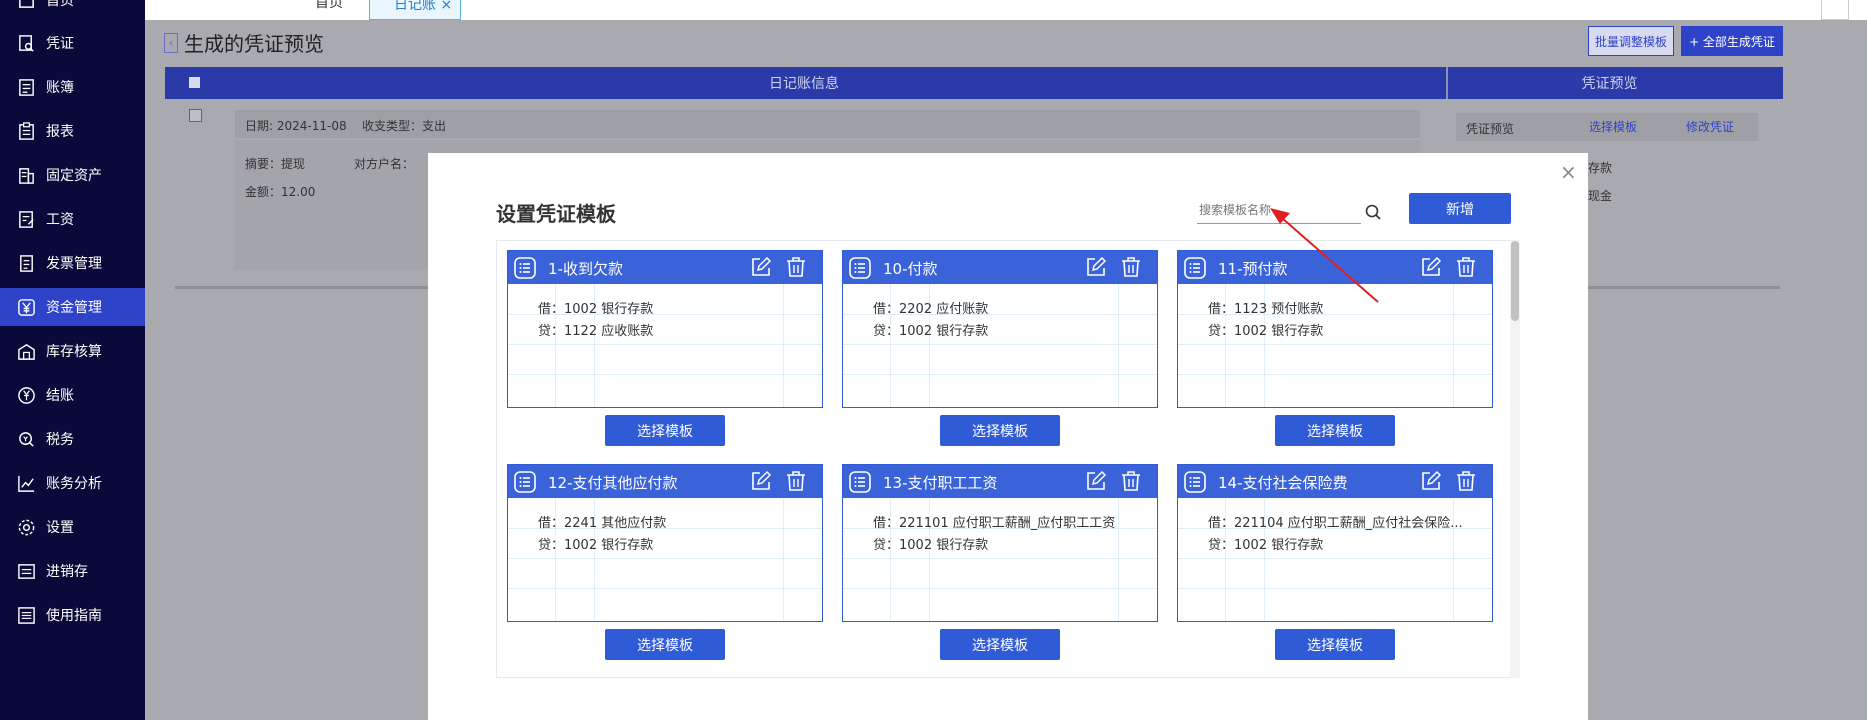 The width and height of the screenshot is (1867, 720). What do you see at coordinates (974, 83) in the screenshot?
I see `table-header: 日记账信息 凭证预览` at bounding box center [974, 83].